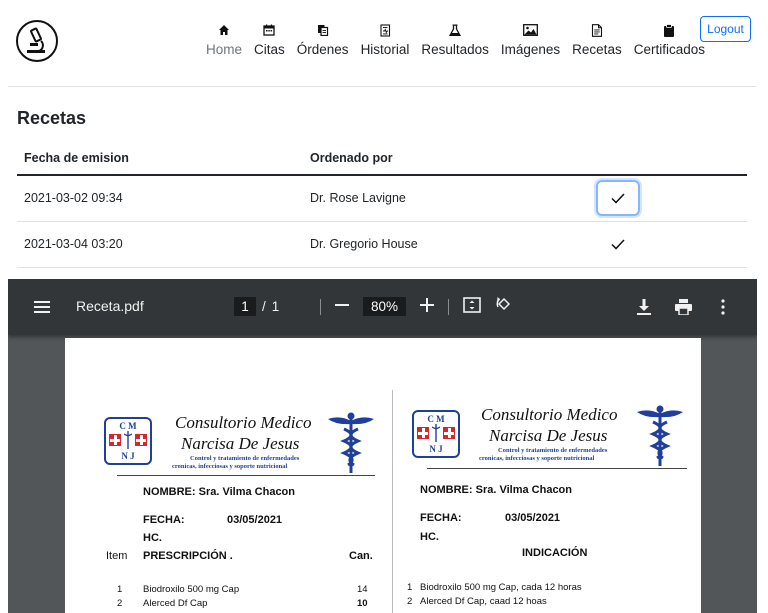 Image resolution: width=768 pixels, height=613 pixels. I want to click on file-text-icon, so click(597, 30).